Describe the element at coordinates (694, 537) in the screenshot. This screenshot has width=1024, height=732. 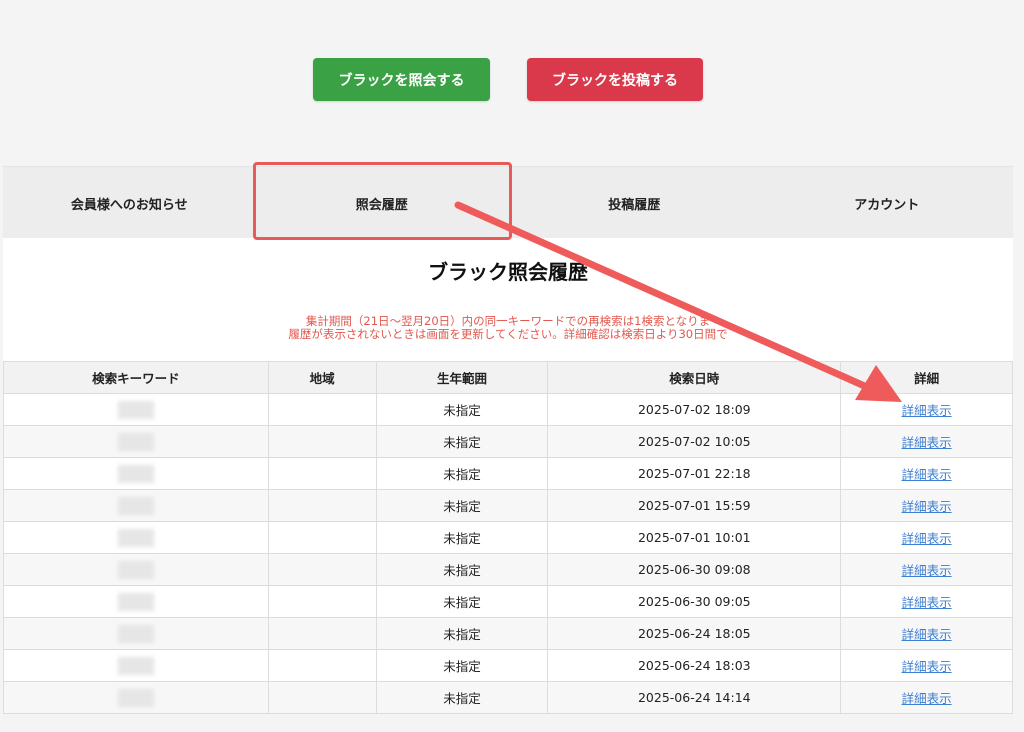
I see `datetime-cell: 2025-07-01 10:01` at that location.